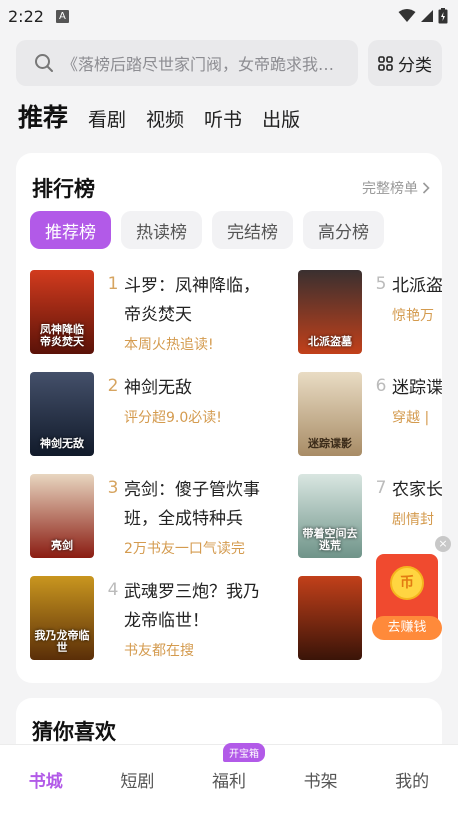 Image resolution: width=458 pixels, height=814 pixels. What do you see at coordinates (107, 118) in the screenshot?
I see `tab-drama: 看剧` at bounding box center [107, 118].